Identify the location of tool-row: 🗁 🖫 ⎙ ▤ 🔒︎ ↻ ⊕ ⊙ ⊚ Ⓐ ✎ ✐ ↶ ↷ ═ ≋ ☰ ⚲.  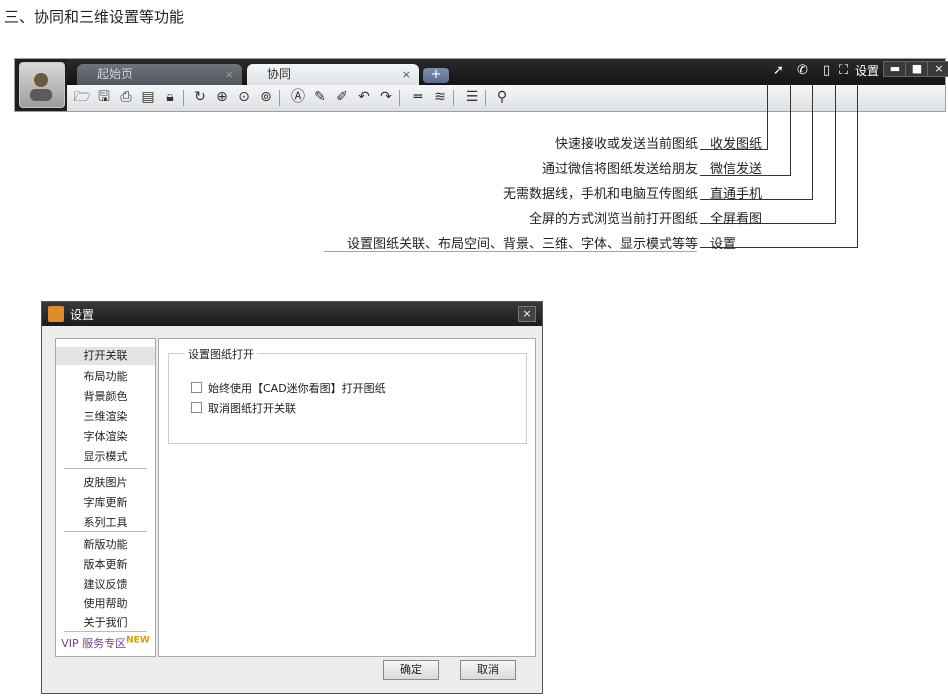
(506, 98).